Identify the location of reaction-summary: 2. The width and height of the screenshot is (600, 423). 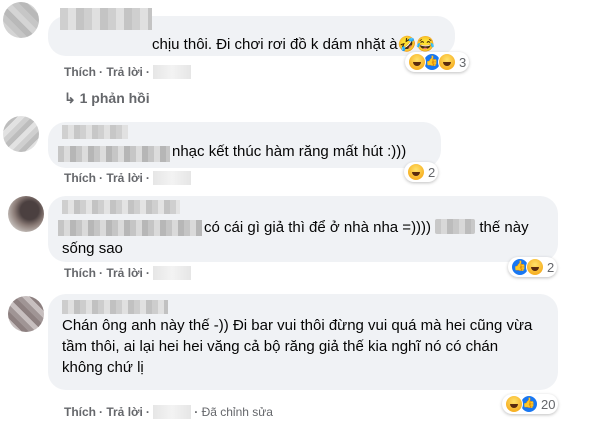
(421, 172).